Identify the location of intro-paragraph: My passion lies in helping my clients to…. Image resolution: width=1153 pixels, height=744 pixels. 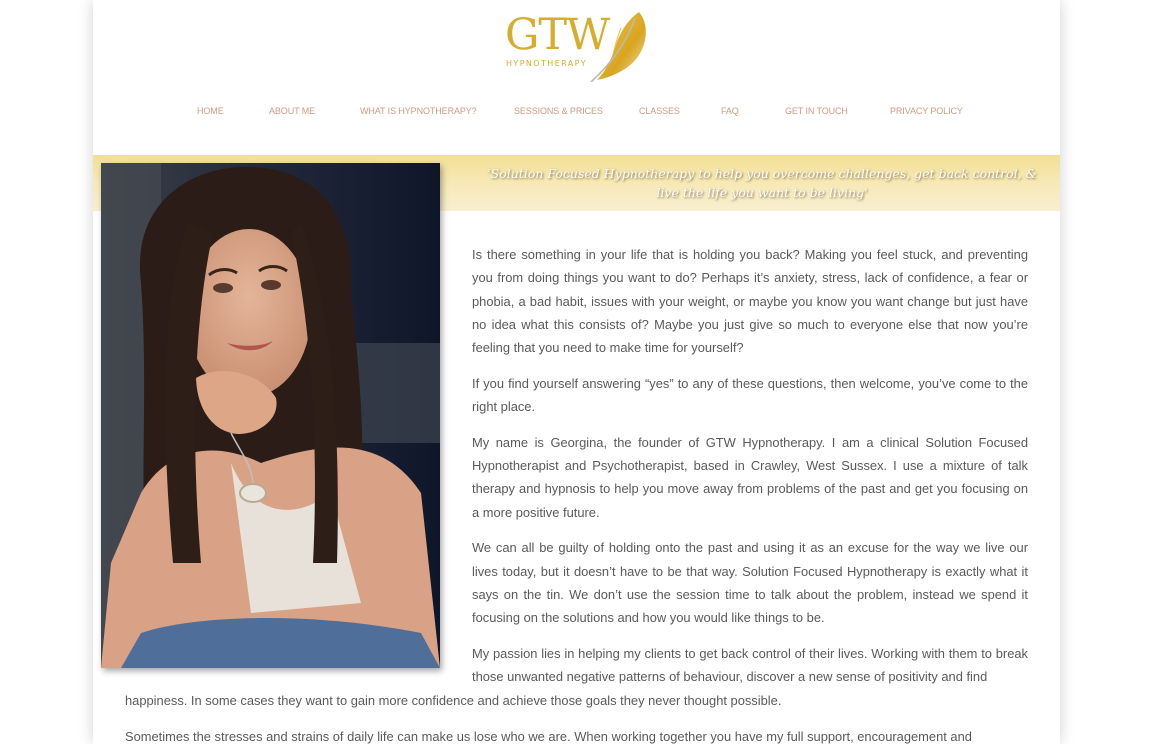
(750, 665).